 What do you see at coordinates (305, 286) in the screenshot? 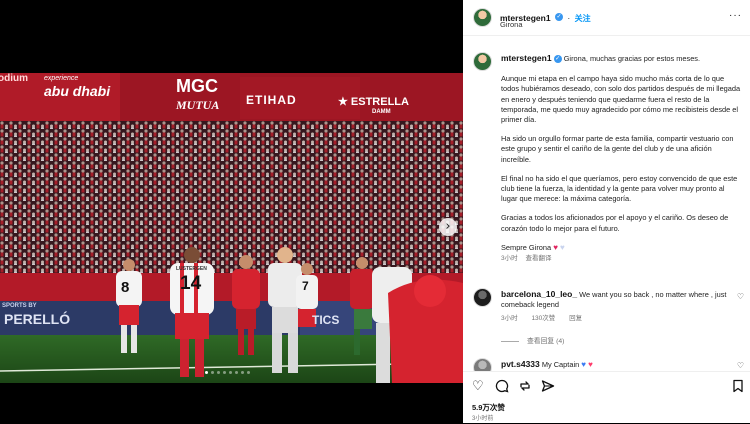
I see `jersey-number-7: 7` at bounding box center [305, 286].